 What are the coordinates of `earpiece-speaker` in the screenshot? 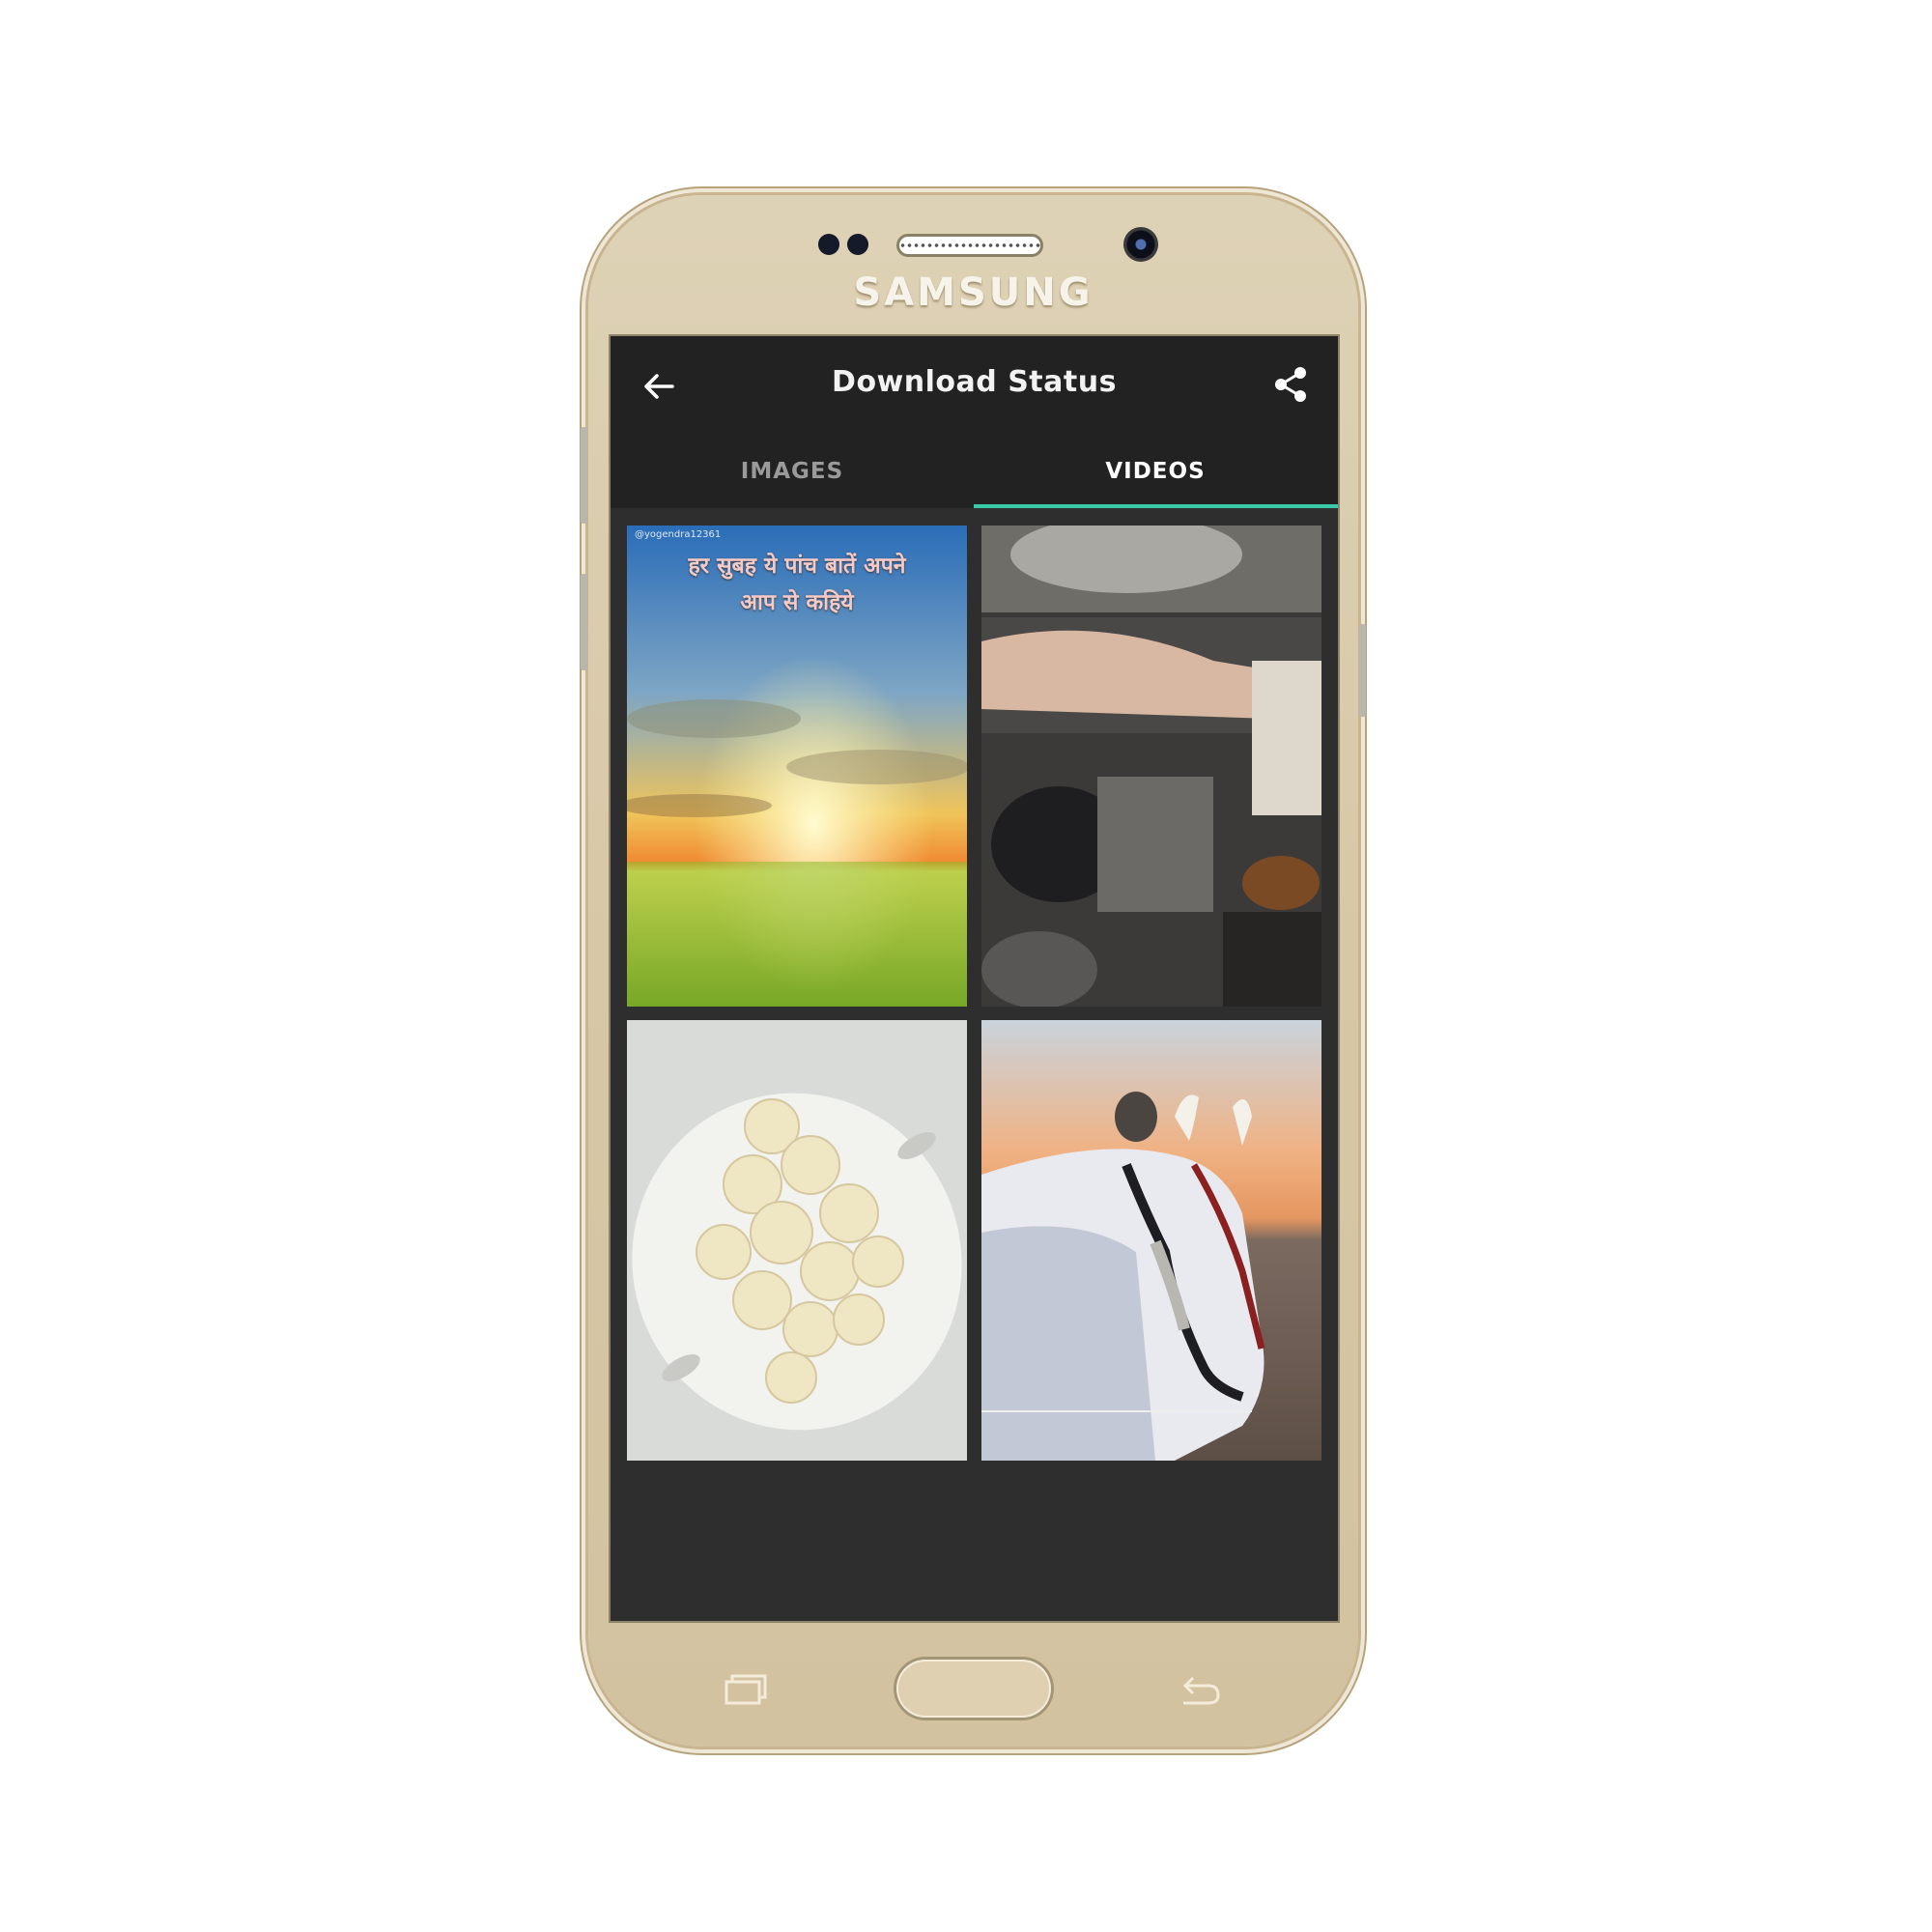 It's located at (969, 245).